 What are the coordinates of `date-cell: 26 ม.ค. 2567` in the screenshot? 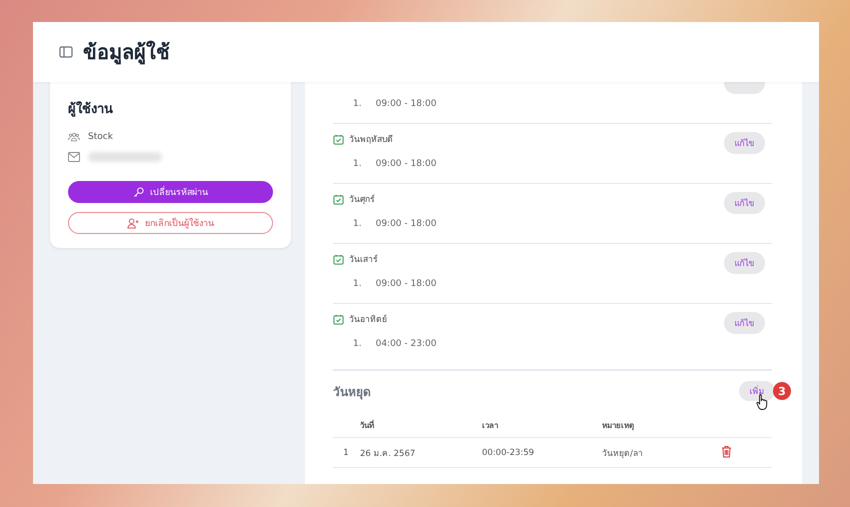 It's located at (420, 453).